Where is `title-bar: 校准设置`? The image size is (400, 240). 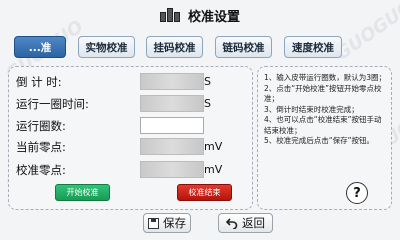 title-bar: 校准设置 is located at coordinates (200, 15).